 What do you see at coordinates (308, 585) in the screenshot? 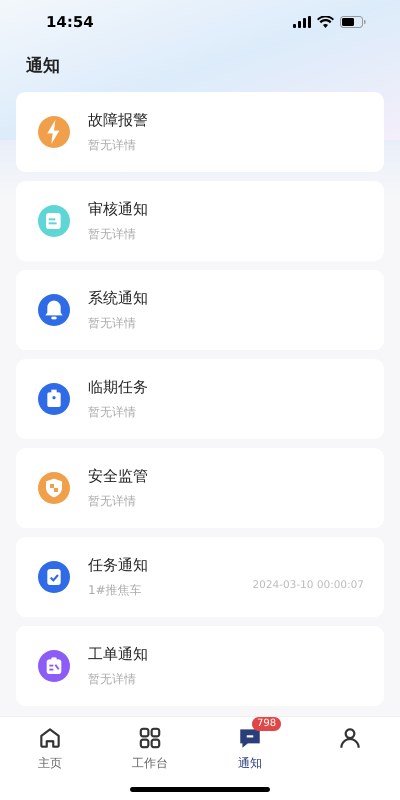
I see `notification-time: 2024-03-10 00:00:07` at bounding box center [308, 585].